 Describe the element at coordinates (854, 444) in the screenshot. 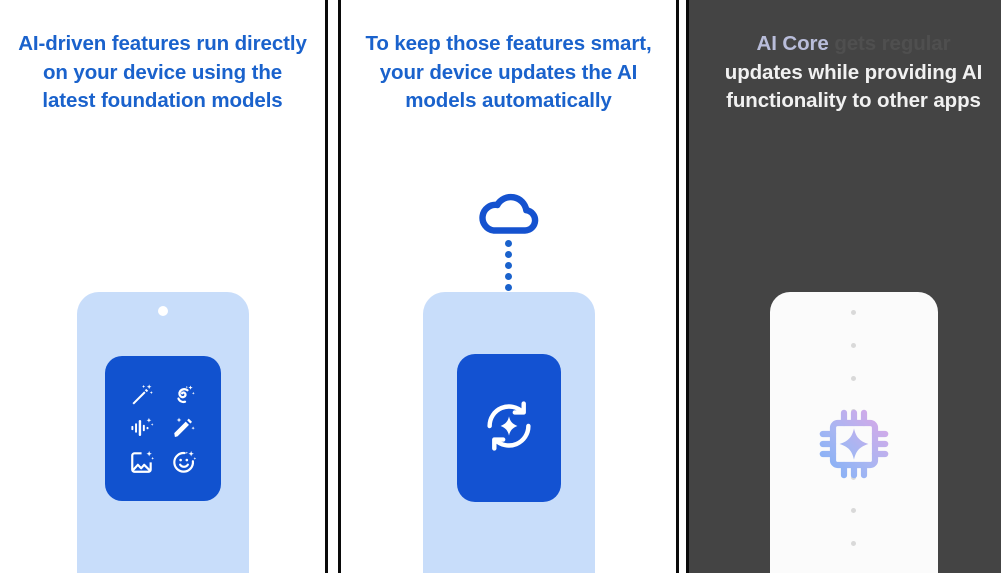

I see `ai-chip-sparkle-icon` at that location.